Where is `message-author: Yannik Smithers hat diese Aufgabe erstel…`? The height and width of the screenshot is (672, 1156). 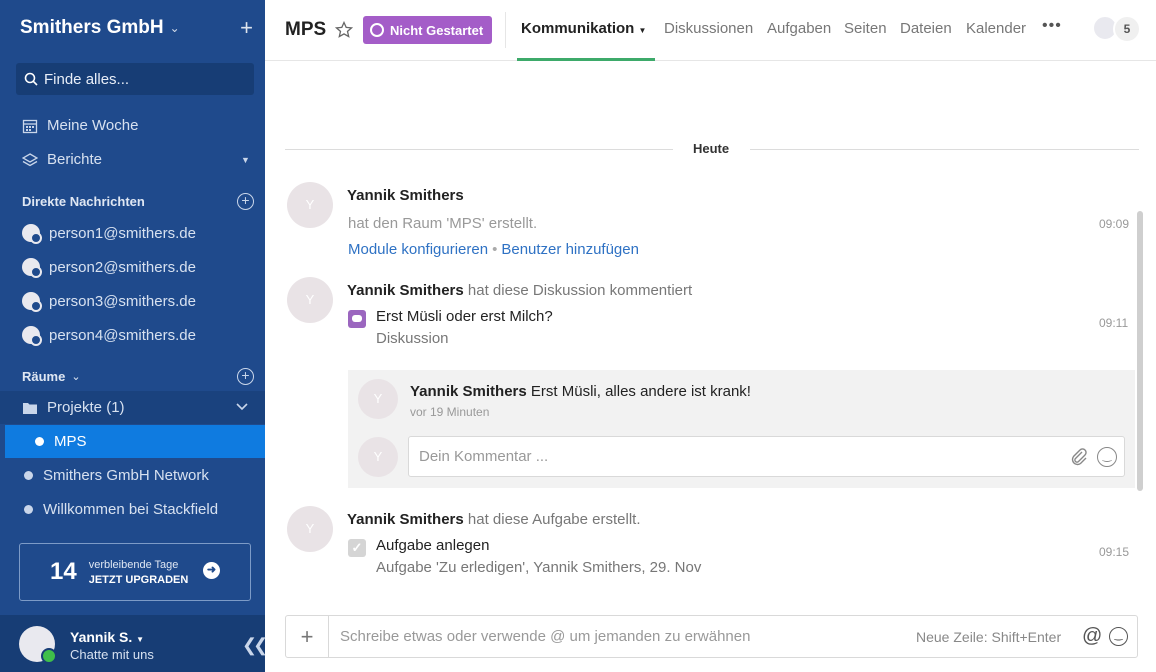 message-author: Yannik Smithers hat diese Aufgabe erstel… is located at coordinates (494, 519).